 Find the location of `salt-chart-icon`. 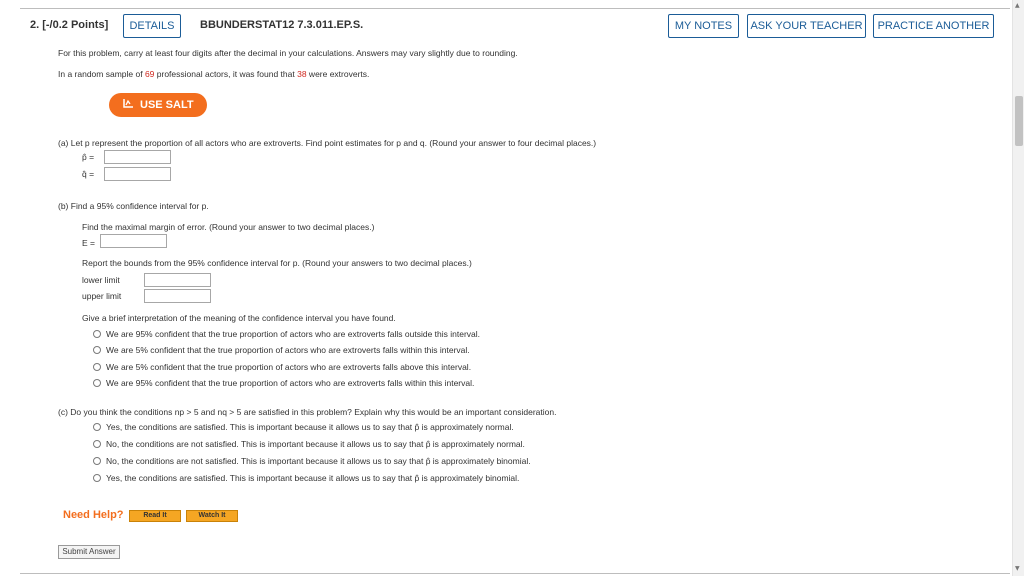

salt-chart-icon is located at coordinates (128, 105).